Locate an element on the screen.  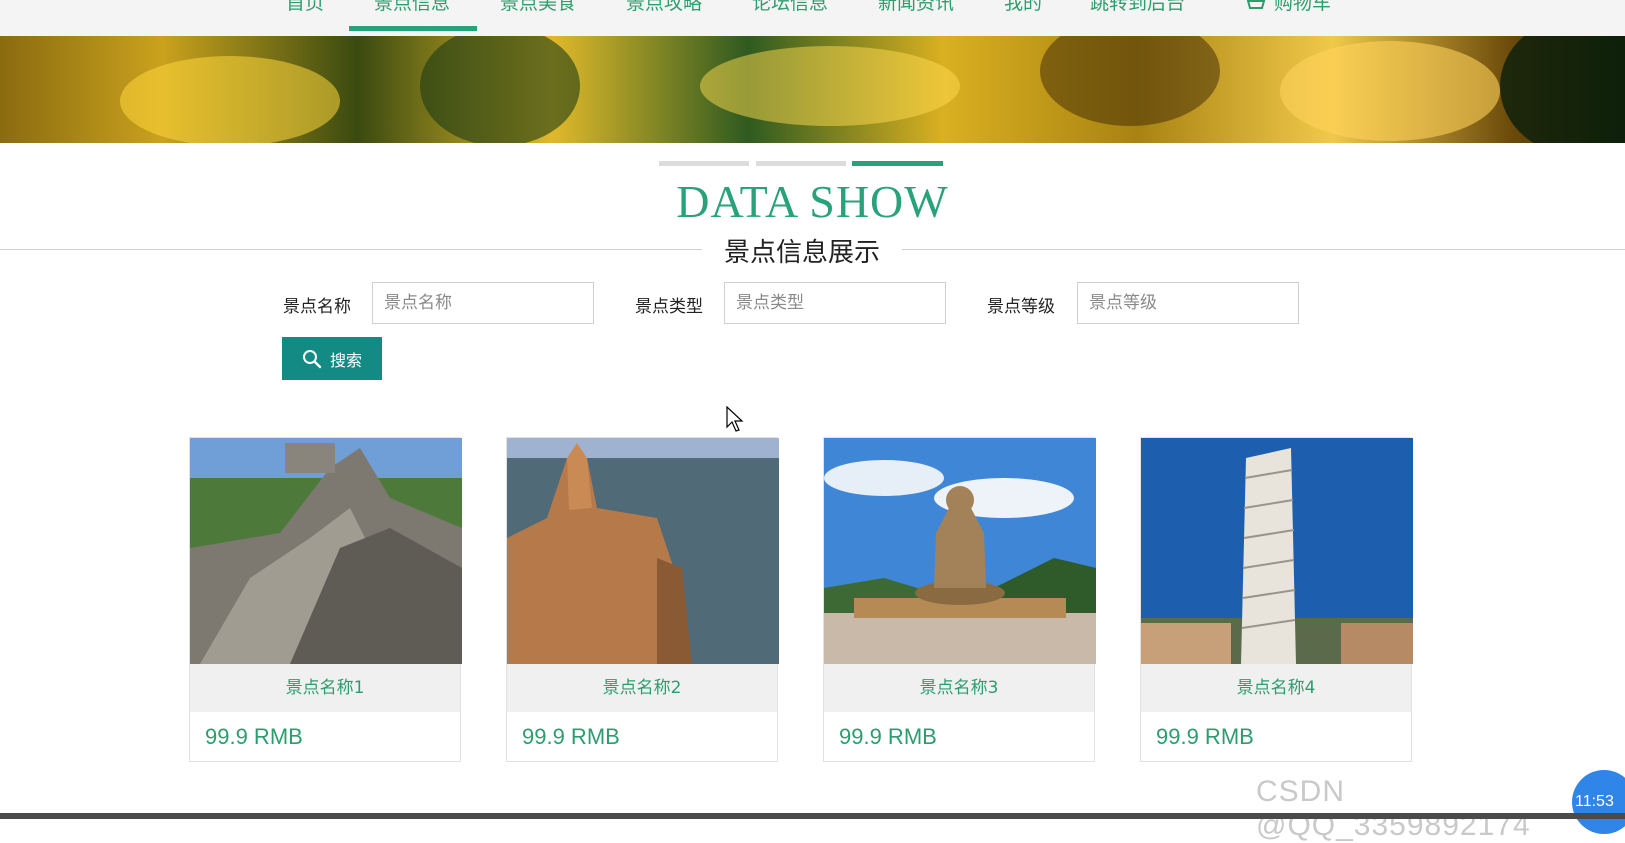
clock-time: 11:53 is located at coordinates (1594, 801).